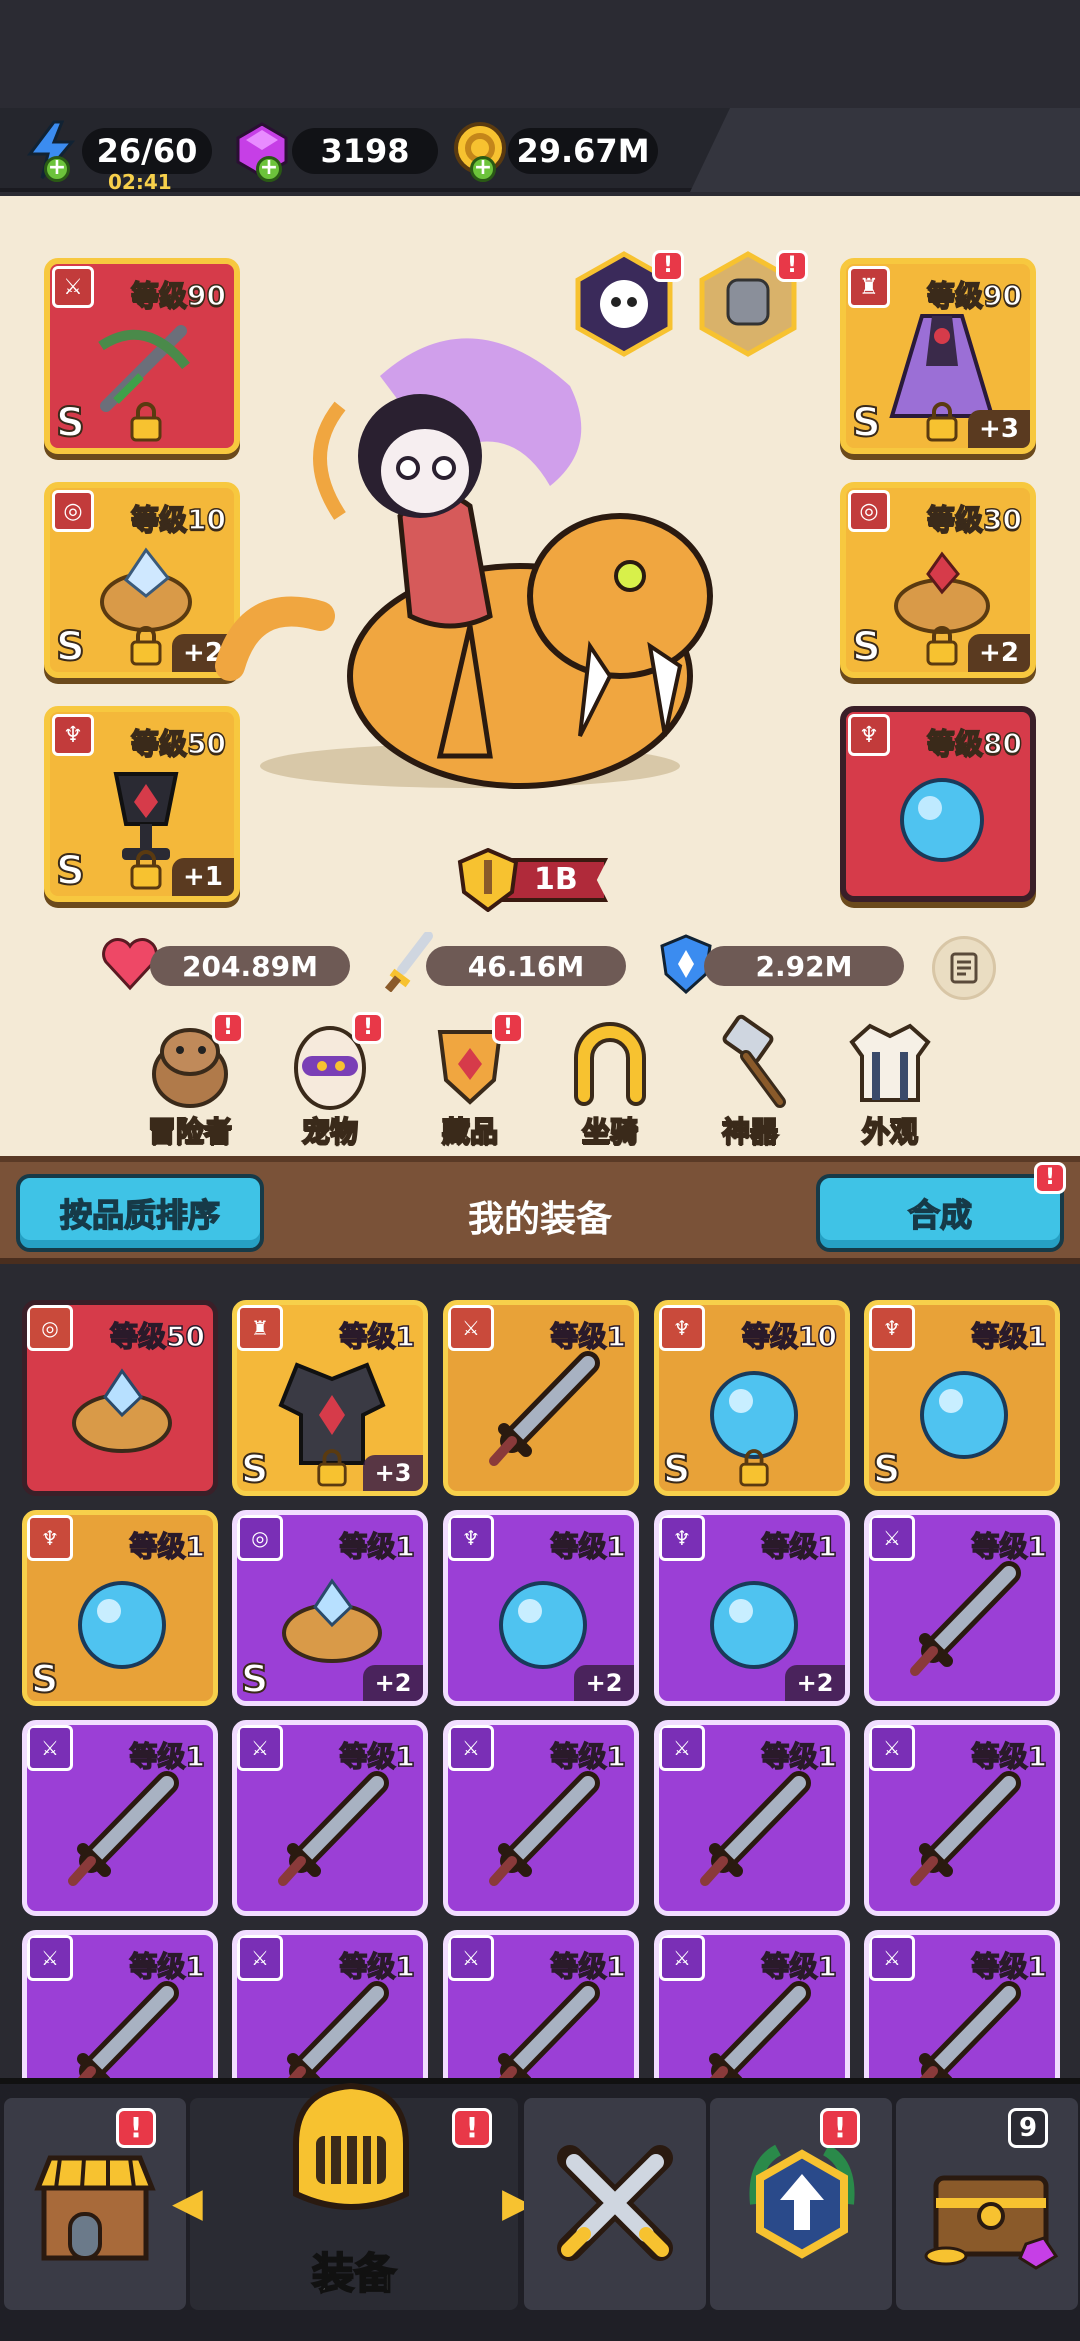  I want to click on equipment-item: ♆ 等级10 S, so click(752, 1398).